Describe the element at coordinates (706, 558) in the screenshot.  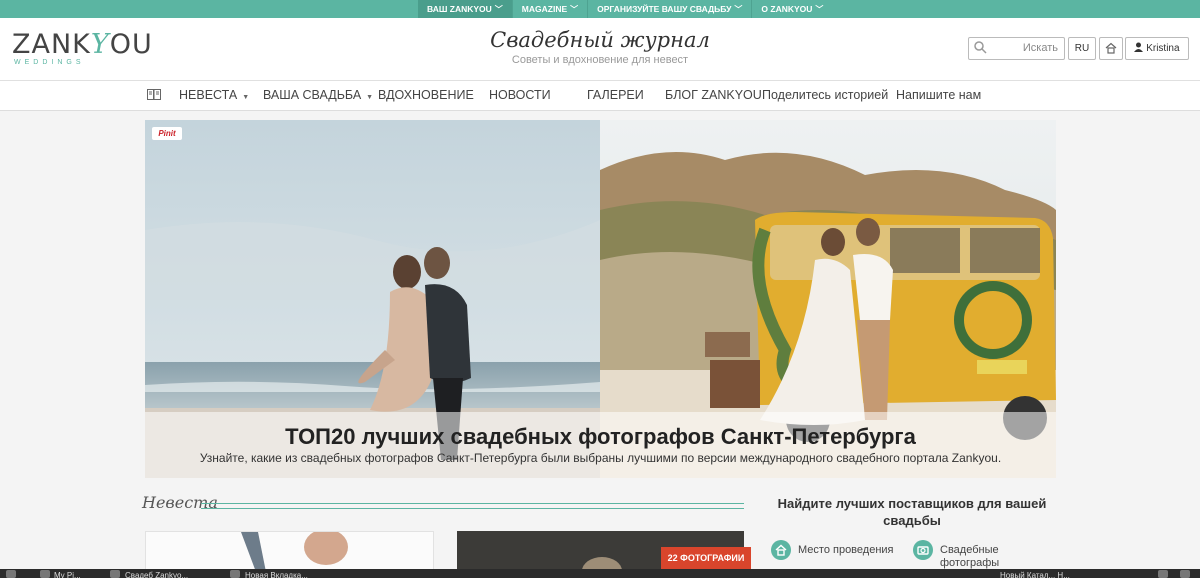
I see `photo-count-badge: 22 ФОТОГРАФИИ` at that location.